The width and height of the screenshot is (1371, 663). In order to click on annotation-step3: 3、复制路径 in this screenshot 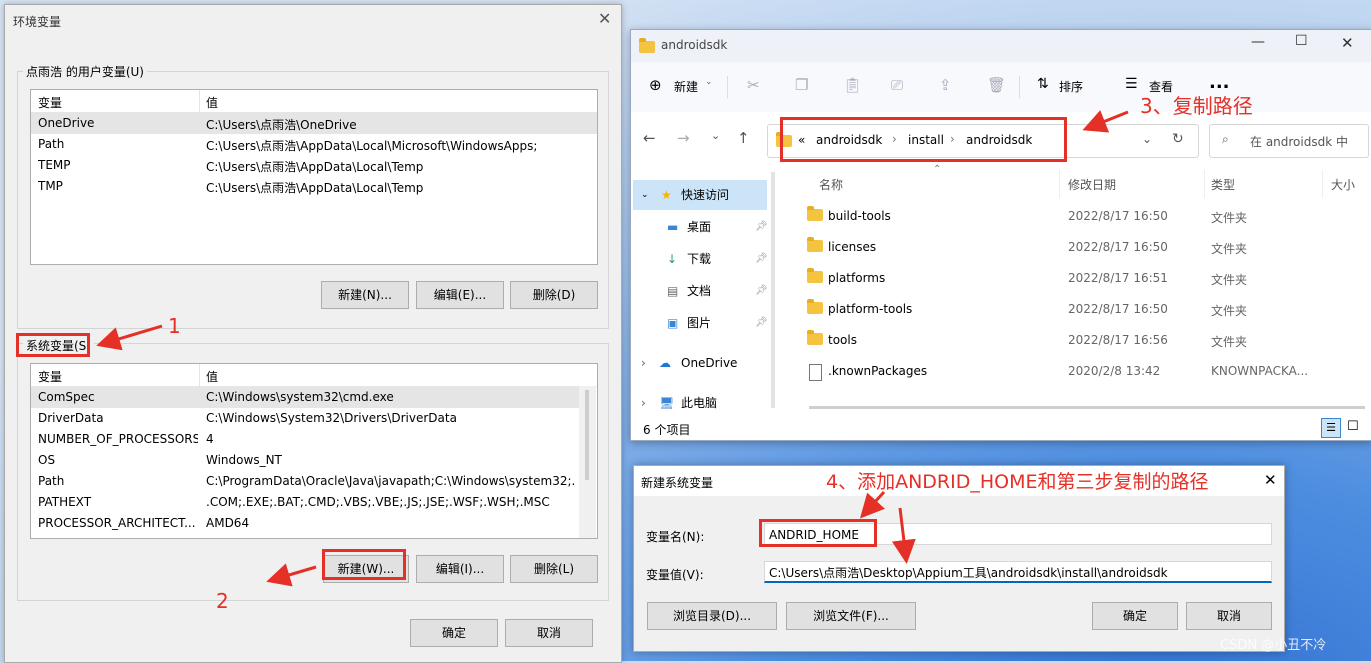, I will do `click(1196, 106)`.